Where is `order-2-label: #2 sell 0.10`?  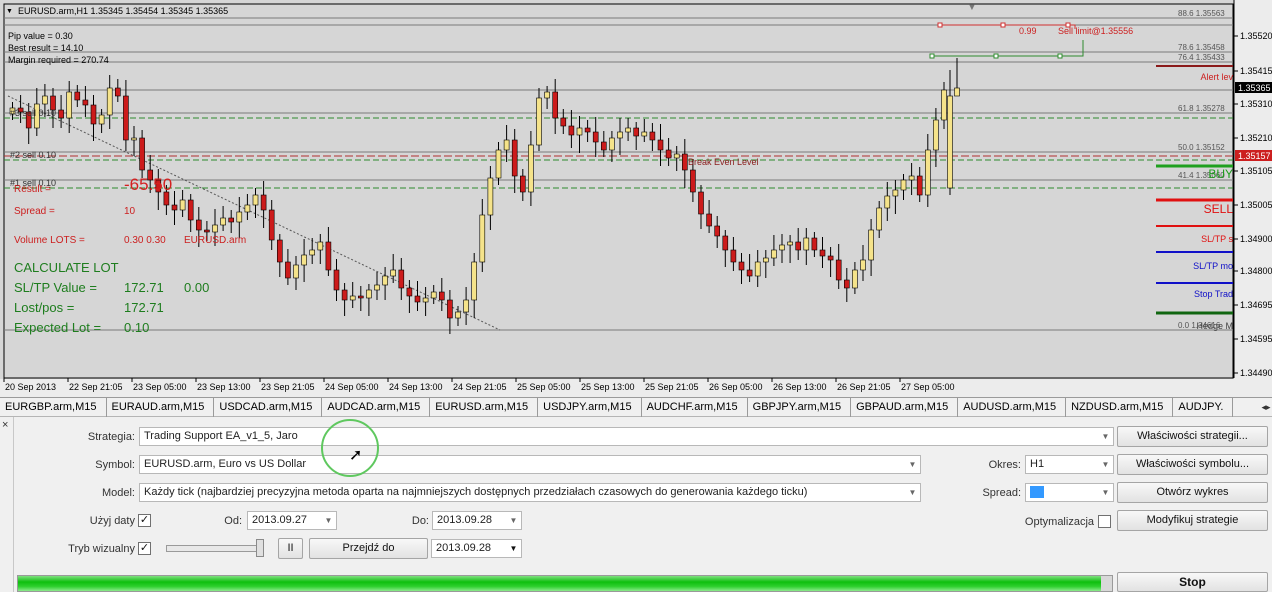
order-2-label: #2 sell 0.10 is located at coordinates (33, 155).